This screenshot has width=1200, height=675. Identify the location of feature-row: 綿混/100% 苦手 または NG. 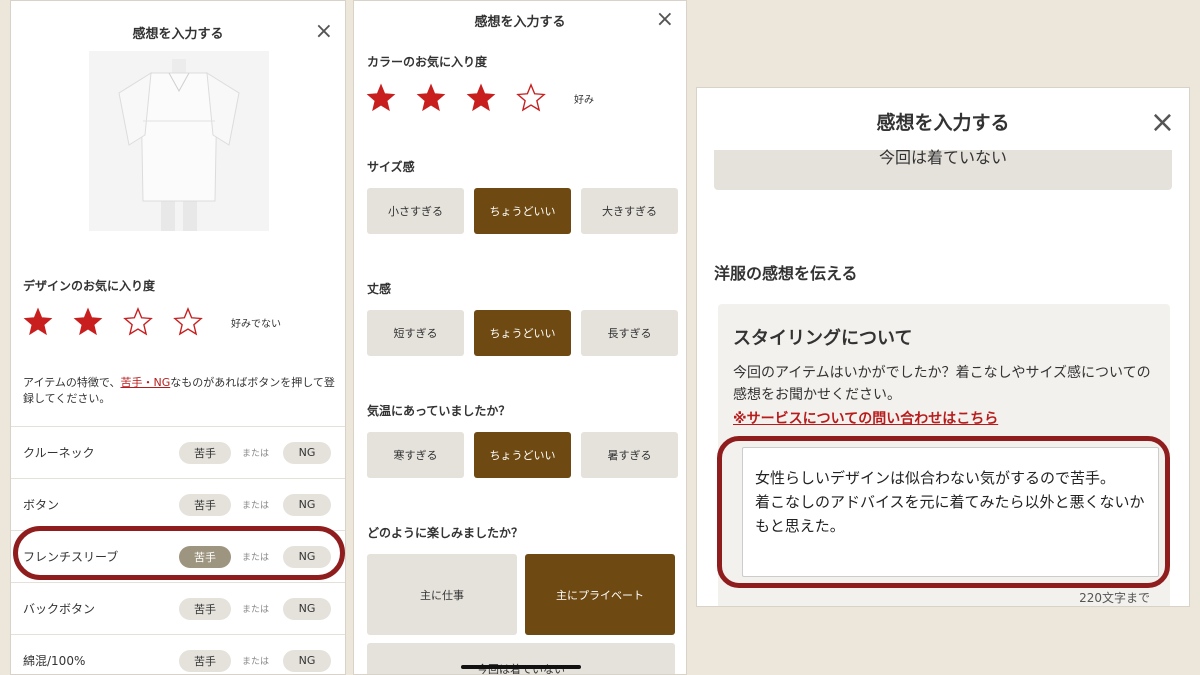
(178, 654).